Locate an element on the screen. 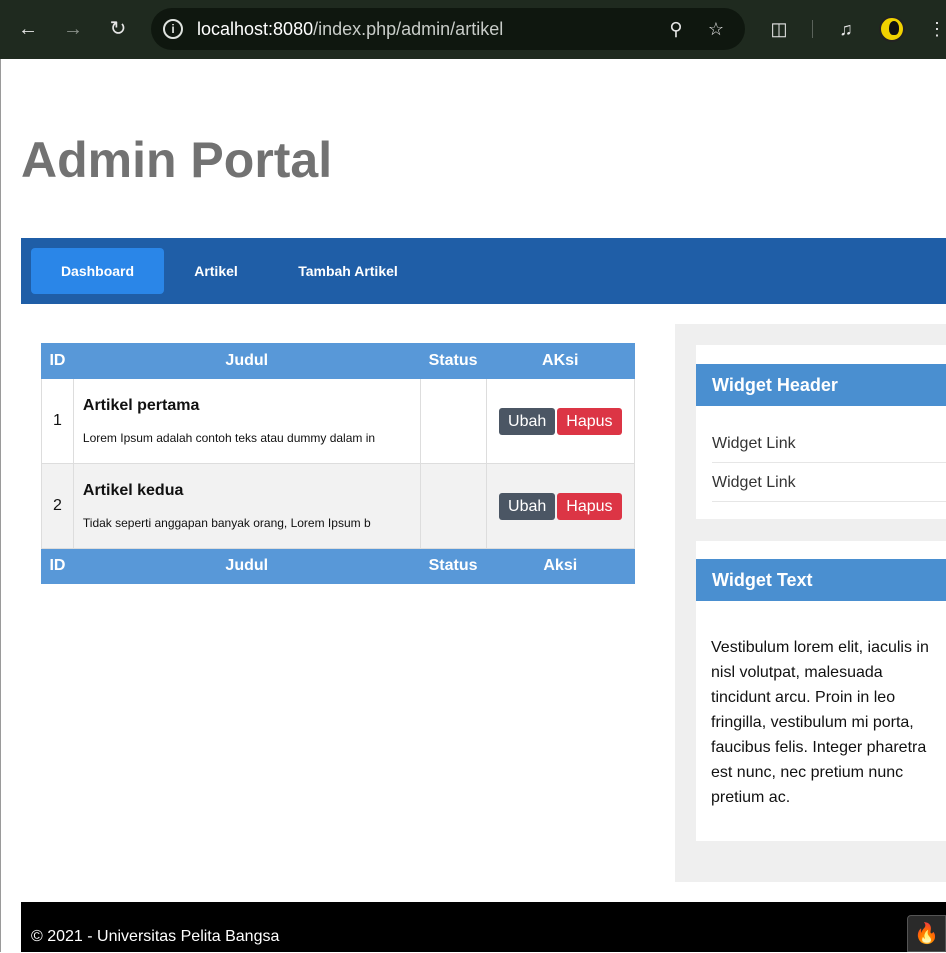 The width and height of the screenshot is (946, 953). nav-dashboard: Dashboard is located at coordinates (97, 271).